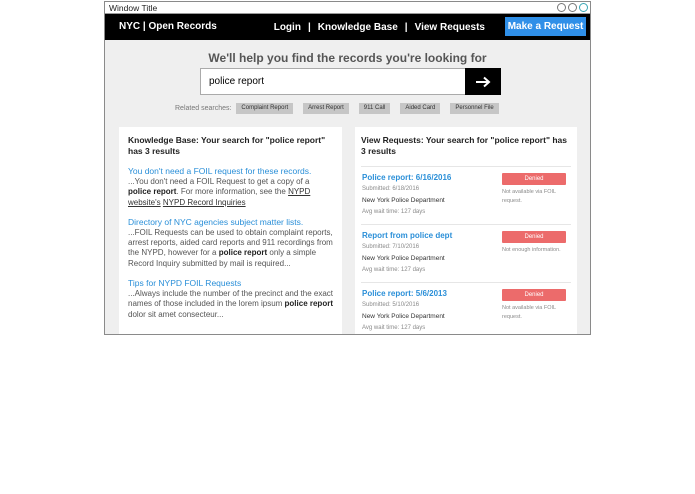  Describe the element at coordinates (391, 247) in the screenshot. I see `request-submitted-date: Submitted: 7/10/2016` at that location.